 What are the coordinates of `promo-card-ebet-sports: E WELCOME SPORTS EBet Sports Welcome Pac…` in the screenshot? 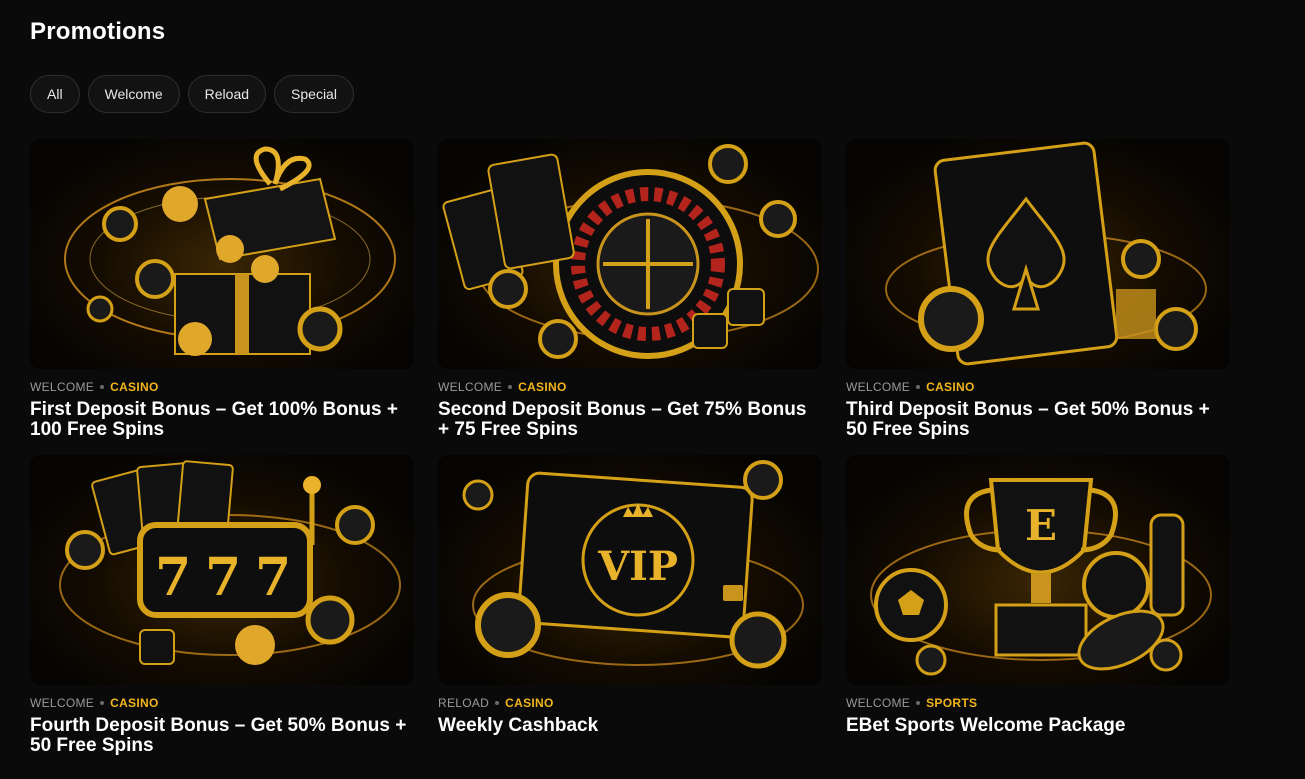 It's located at (1038, 613).